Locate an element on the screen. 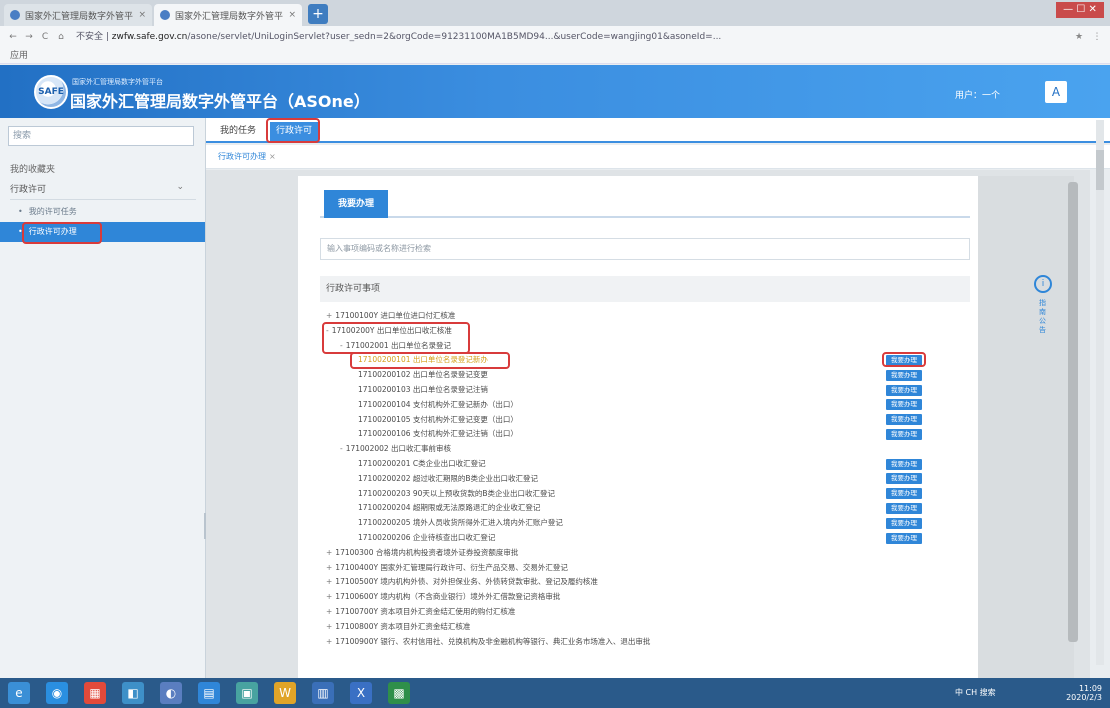  sidebar-item-label: 我的许可任务 is located at coordinates (52, 211).